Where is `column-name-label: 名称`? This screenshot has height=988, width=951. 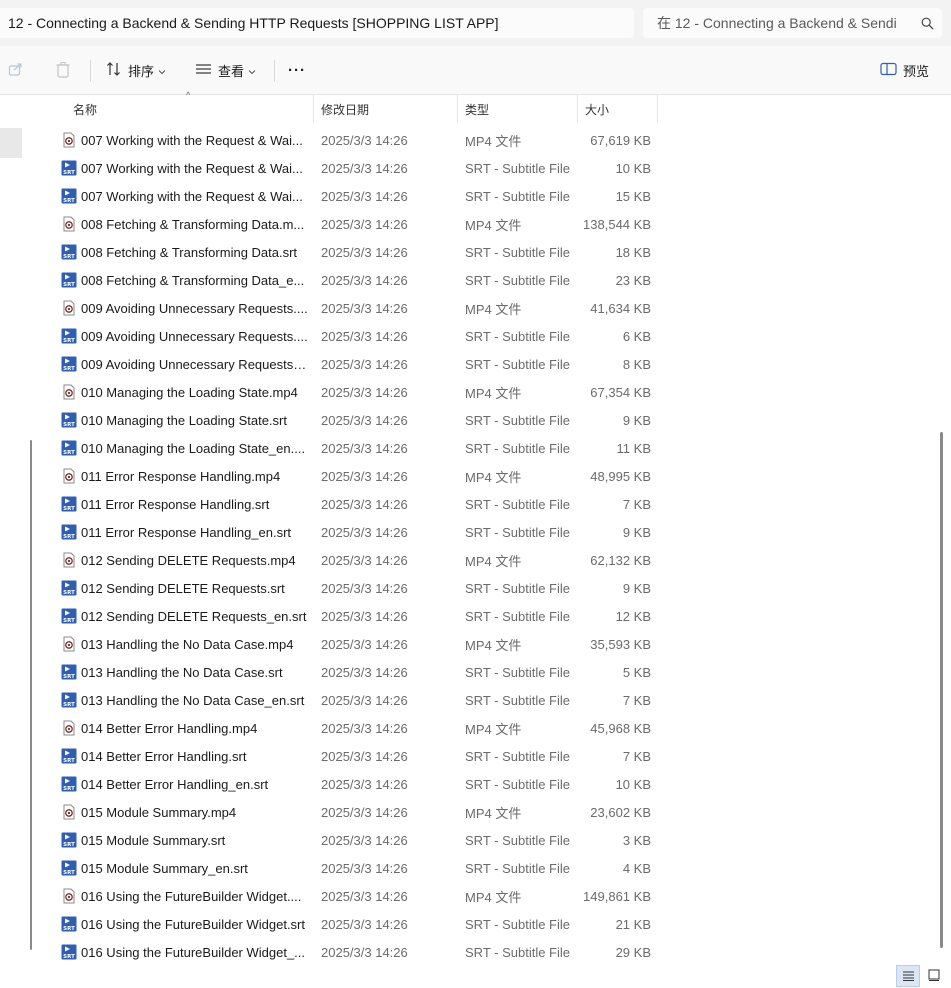
column-name-label: 名称 is located at coordinates (85, 109).